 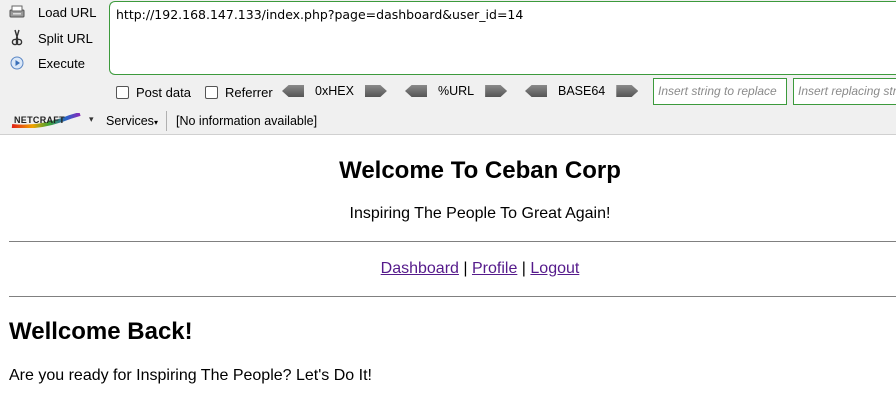 I want to click on nav-logout-link: Logout, so click(x=554, y=268).